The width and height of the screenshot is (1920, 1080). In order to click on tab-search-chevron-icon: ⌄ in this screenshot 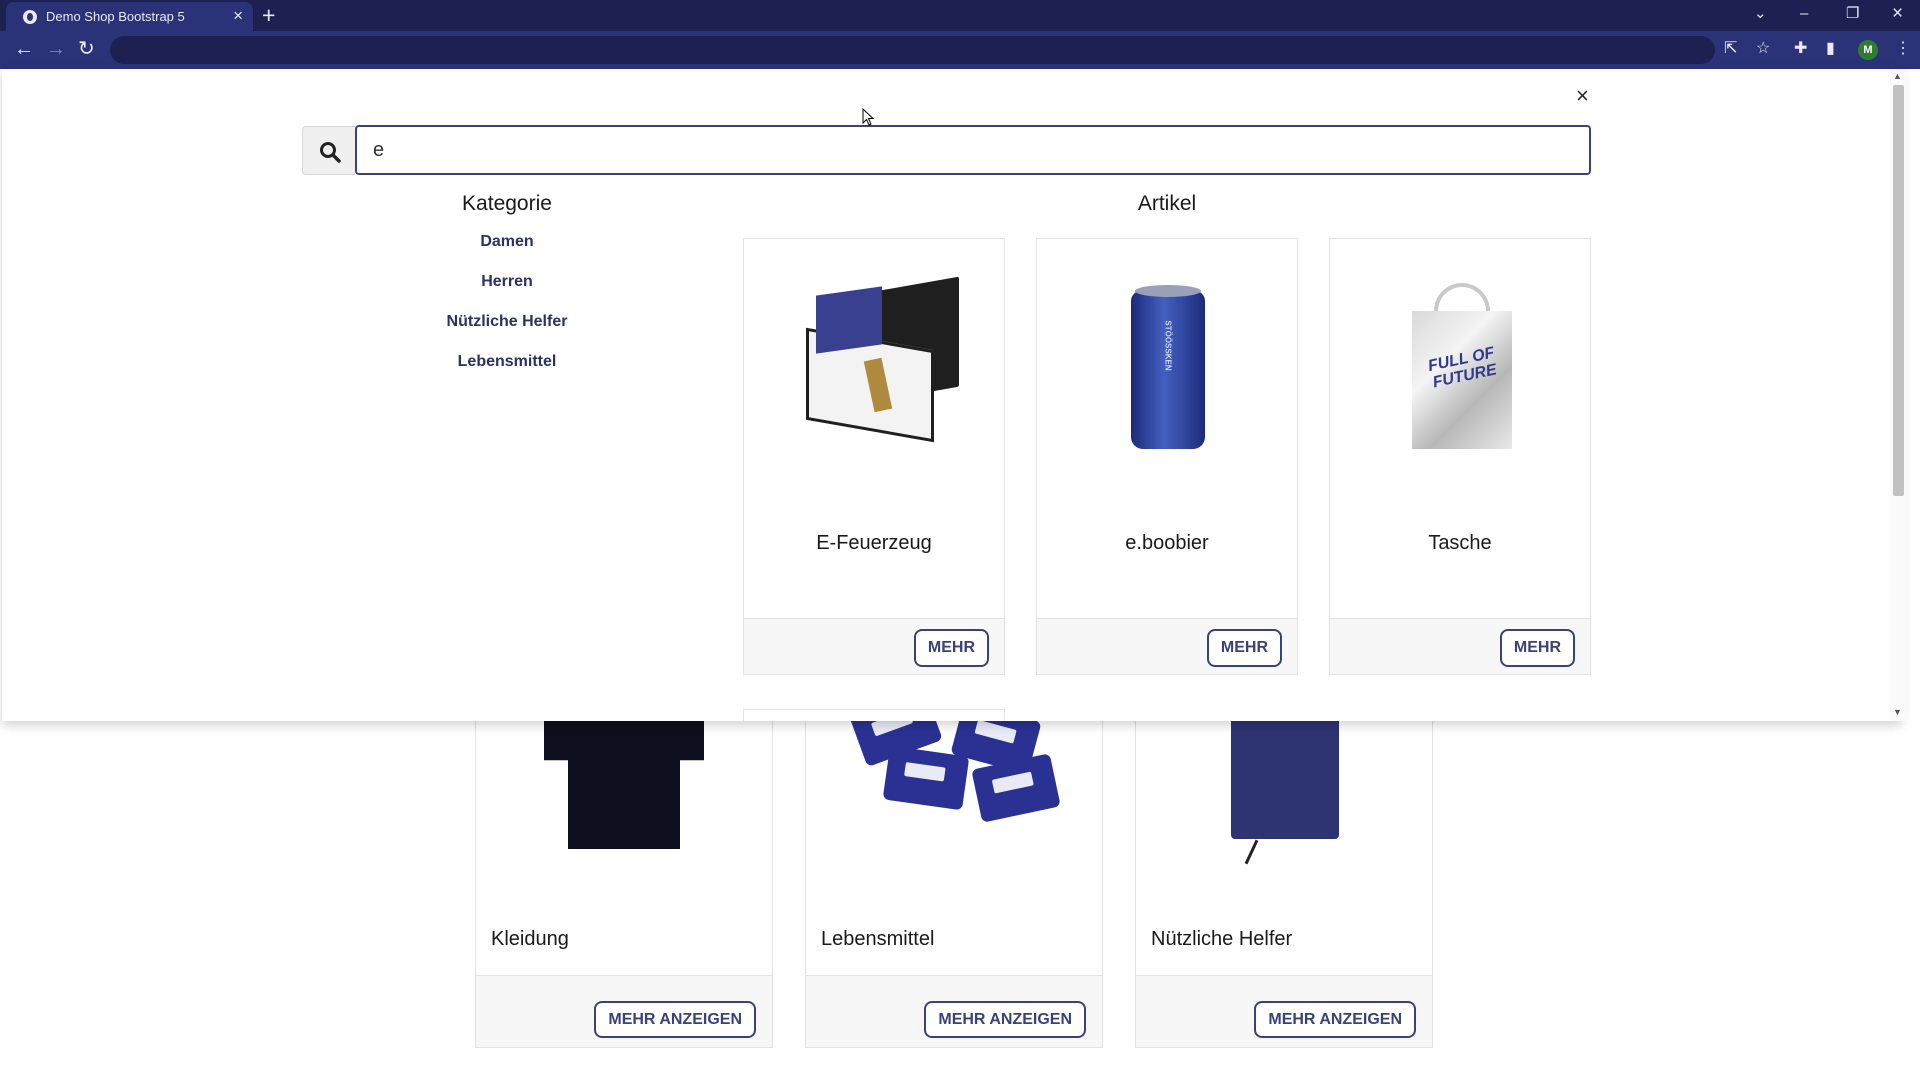, I will do `click(1760, 14)`.